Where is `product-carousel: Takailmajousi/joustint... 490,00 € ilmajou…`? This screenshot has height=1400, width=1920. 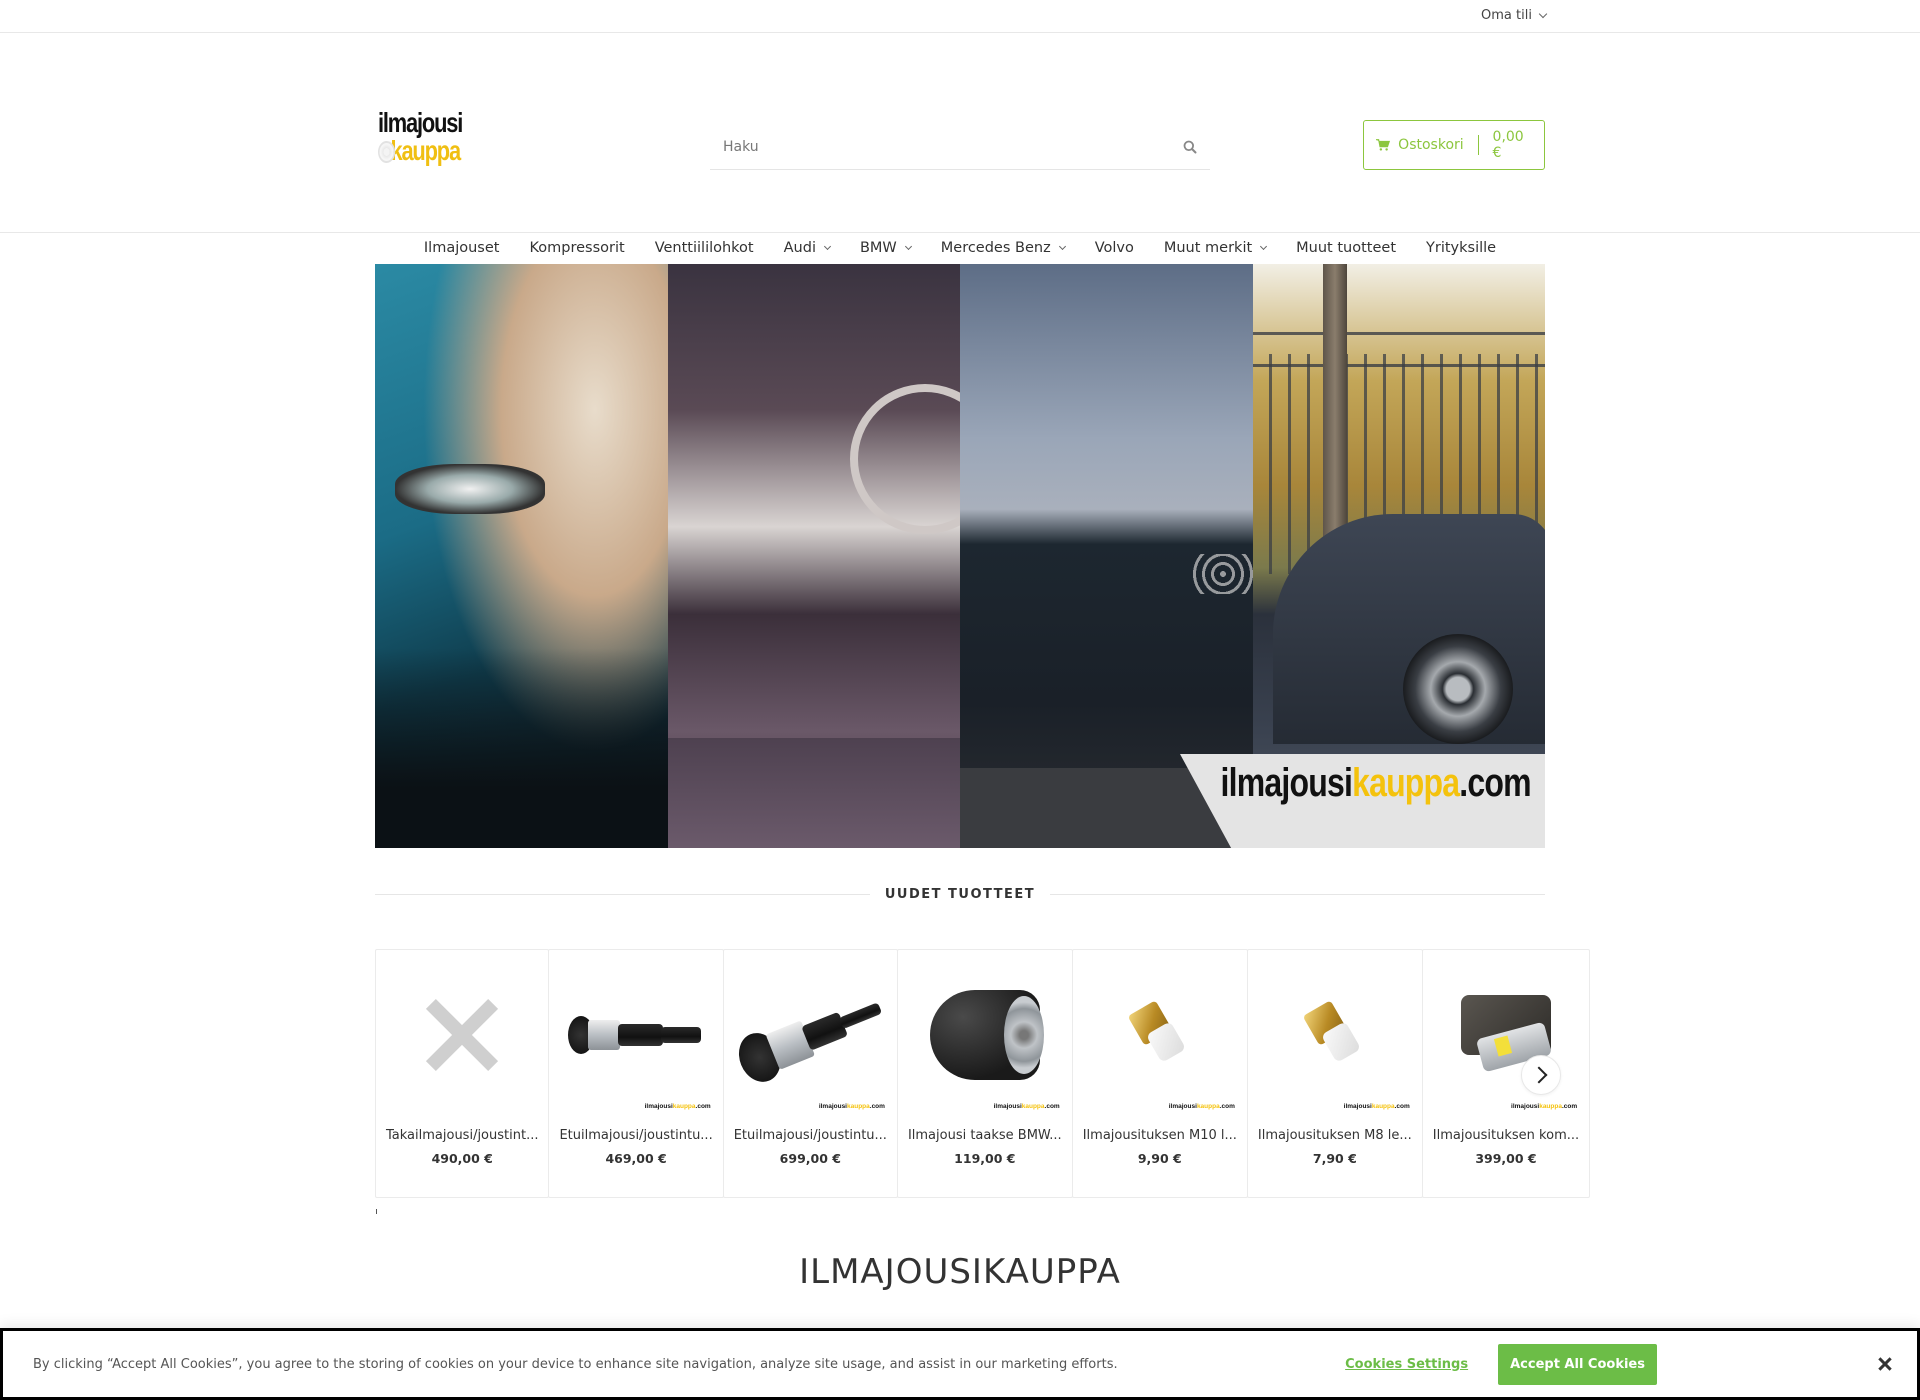 product-carousel: Takailmajousi/joustint... 490,00 € ilmajou… is located at coordinates (983, 1073).